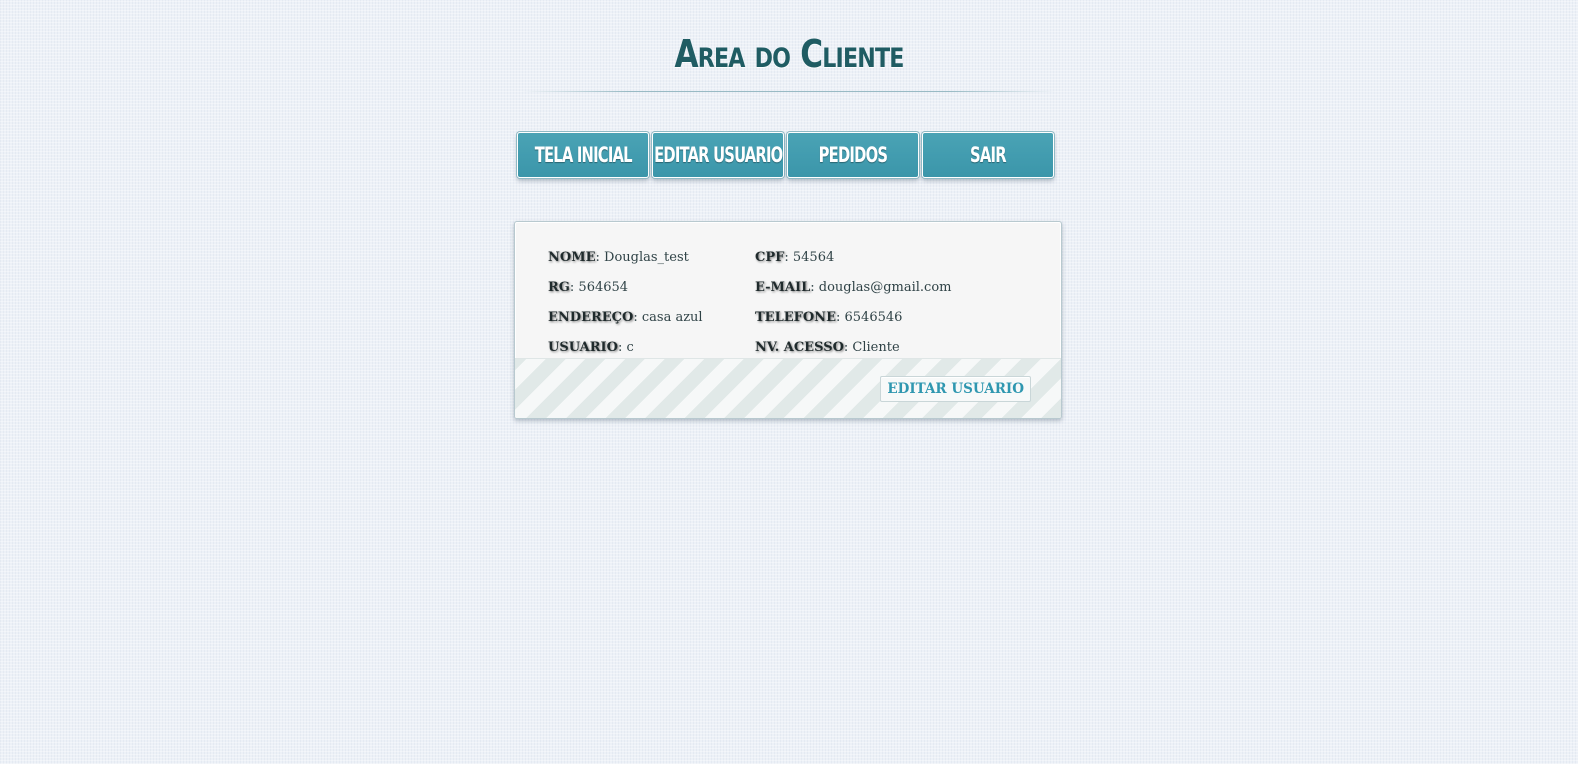 Image resolution: width=1578 pixels, height=764 pixels. Describe the element at coordinates (813, 257) in the screenshot. I see `cpf-value: 54564` at that location.